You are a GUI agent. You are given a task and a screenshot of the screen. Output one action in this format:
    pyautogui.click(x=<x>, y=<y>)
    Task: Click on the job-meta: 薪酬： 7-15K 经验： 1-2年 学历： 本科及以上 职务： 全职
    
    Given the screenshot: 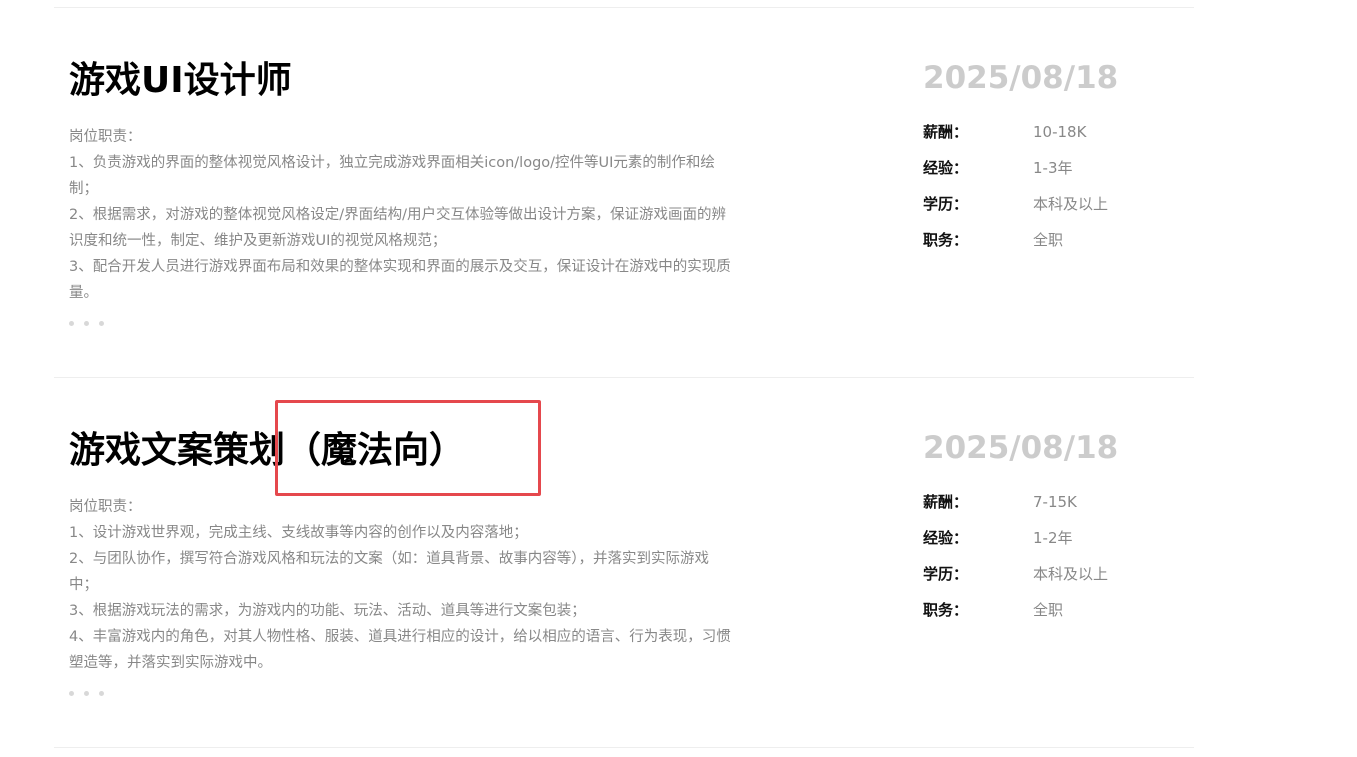 What is the action you would take?
    pyautogui.click(x=1048, y=556)
    